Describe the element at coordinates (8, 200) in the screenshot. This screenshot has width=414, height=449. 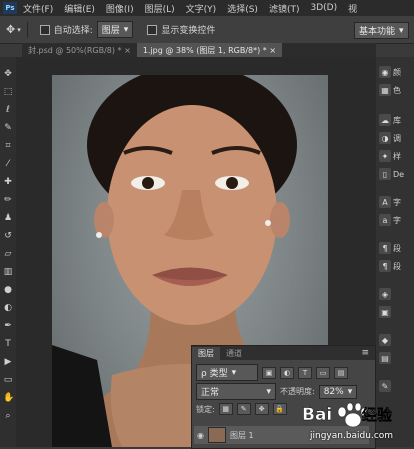
I see `brush-tool-icon: ✏` at that location.